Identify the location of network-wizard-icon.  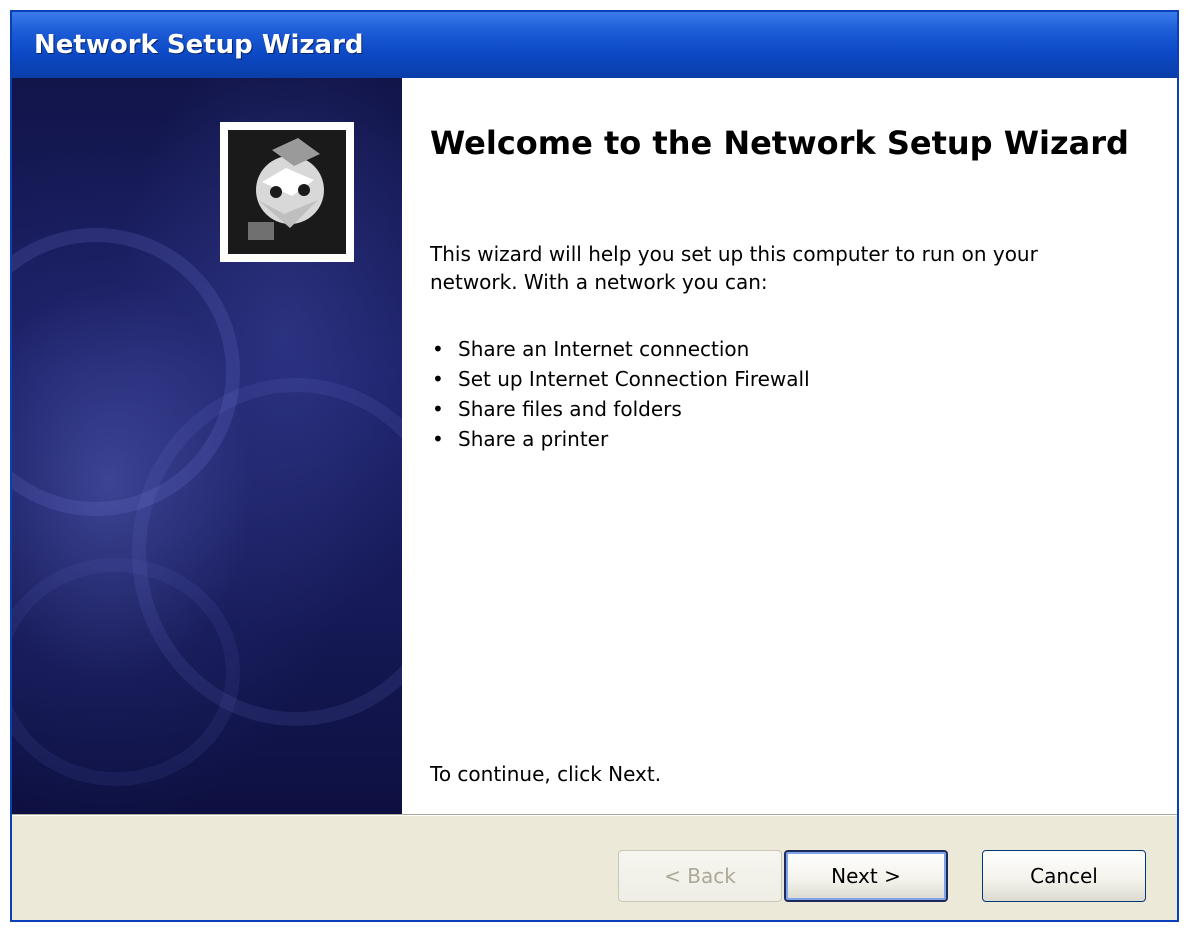
(287, 192).